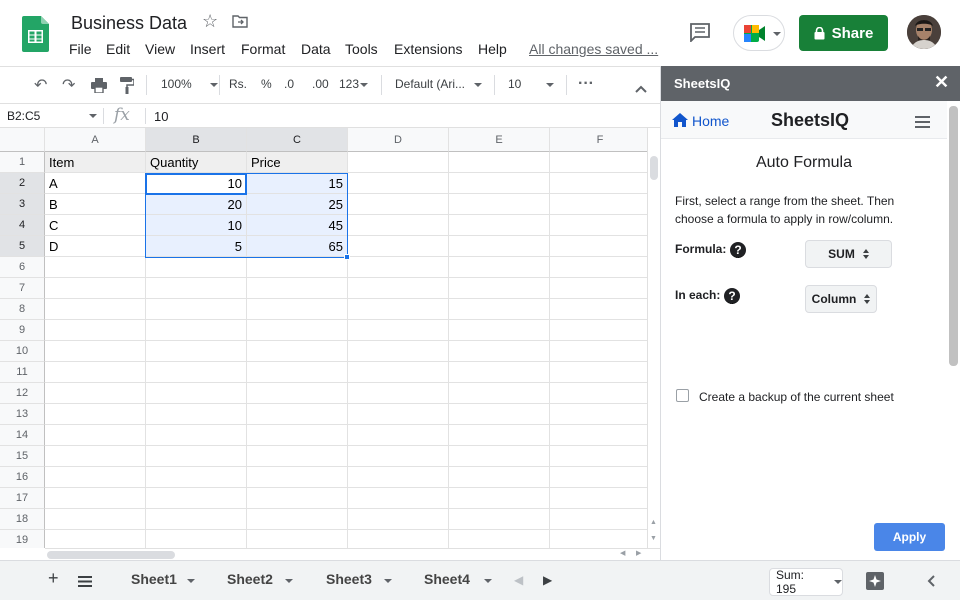 This screenshot has width=960, height=604. Describe the element at coordinates (518, 580) in the screenshot. I see `scroll-tabs-left-icon: ◀` at that location.